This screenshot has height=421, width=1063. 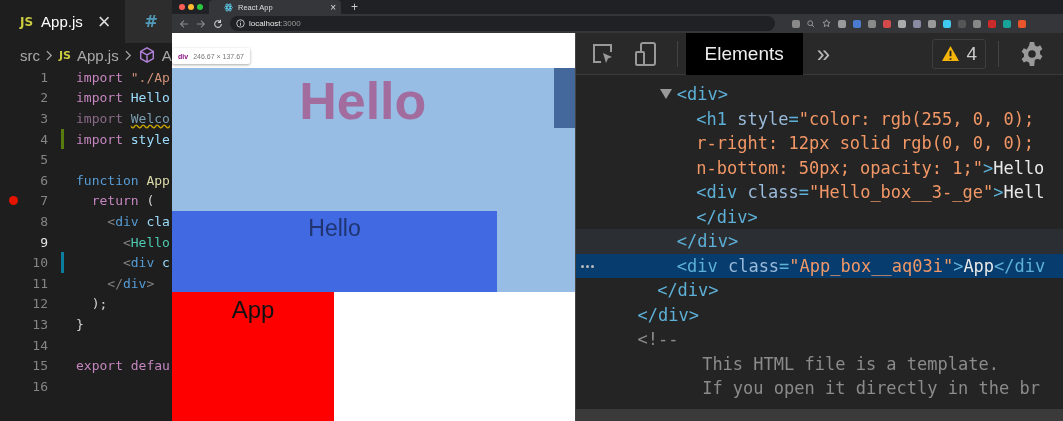 I want to click on minimize-icon, so click(x=191, y=7).